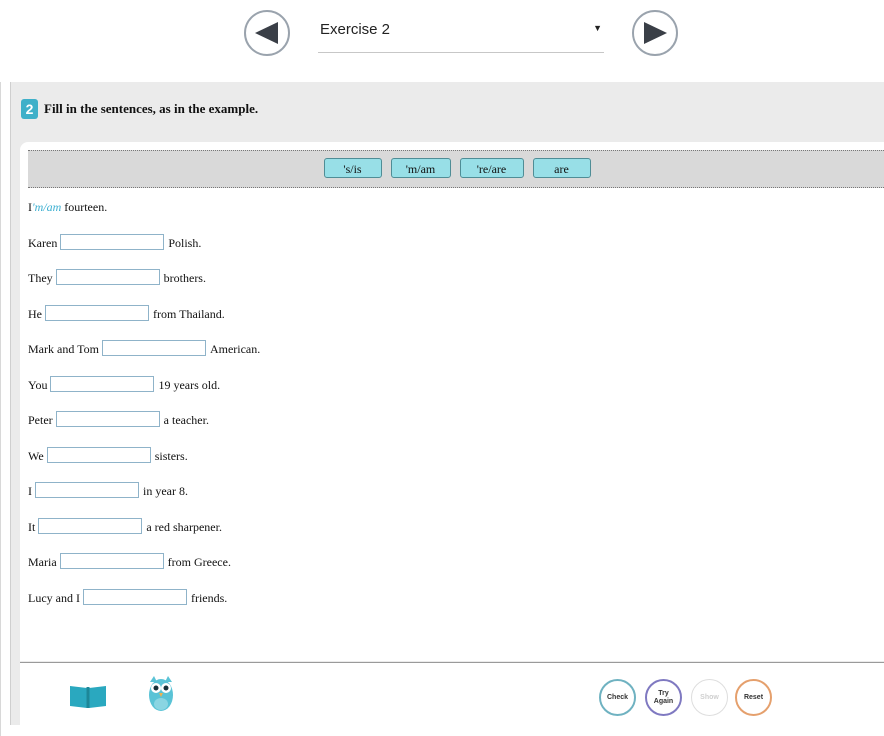 The height and width of the screenshot is (736, 884). Describe the element at coordinates (30, 491) in the screenshot. I see `sentence-start: I` at that location.